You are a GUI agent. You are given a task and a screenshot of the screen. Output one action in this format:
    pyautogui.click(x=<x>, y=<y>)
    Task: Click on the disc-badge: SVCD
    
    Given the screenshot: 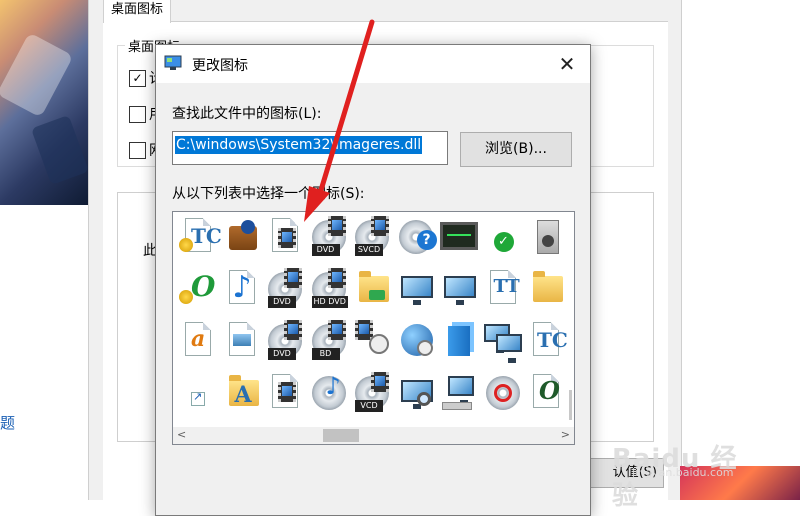 What is the action you would take?
    pyautogui.click(x=369, y=250)
    